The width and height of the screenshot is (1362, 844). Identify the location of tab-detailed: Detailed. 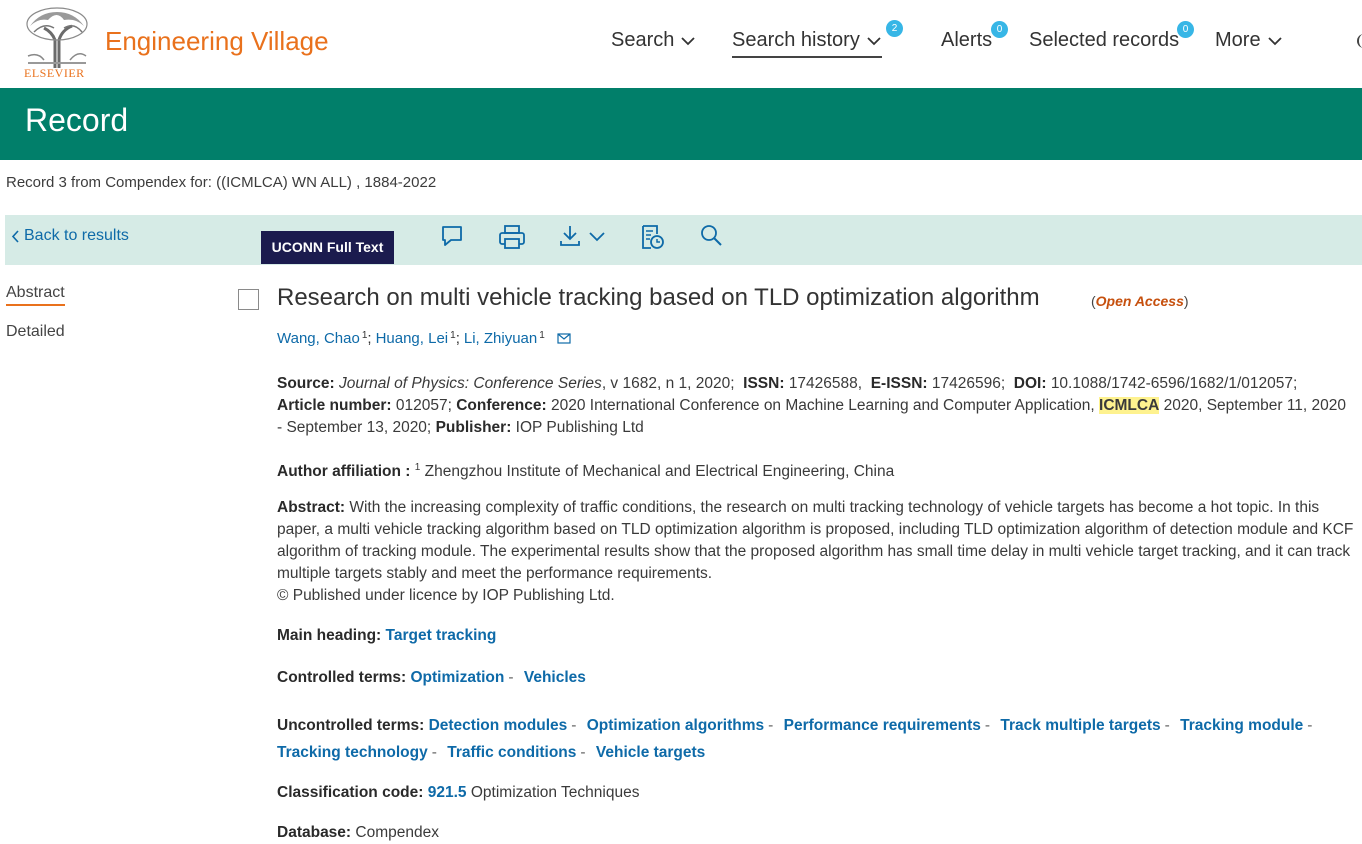
(35, 332).